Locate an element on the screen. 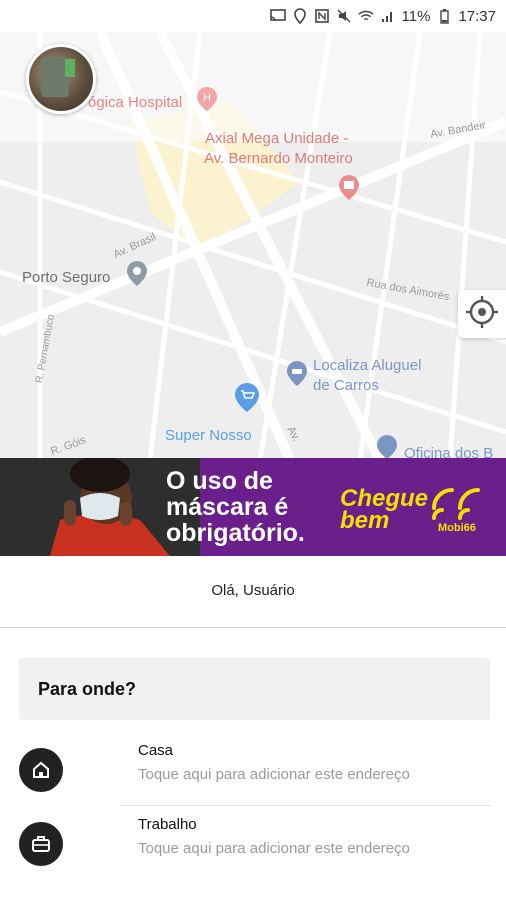 This screenshot has width=506, height=900. nfc-icon is located at coordinates (322, 16).